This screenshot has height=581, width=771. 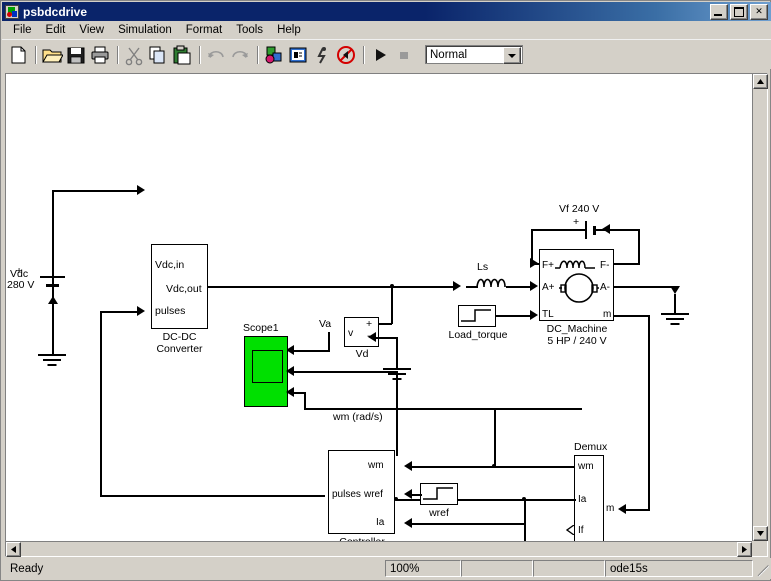 I want to click on scope1-block, so click(x=266, y=371).